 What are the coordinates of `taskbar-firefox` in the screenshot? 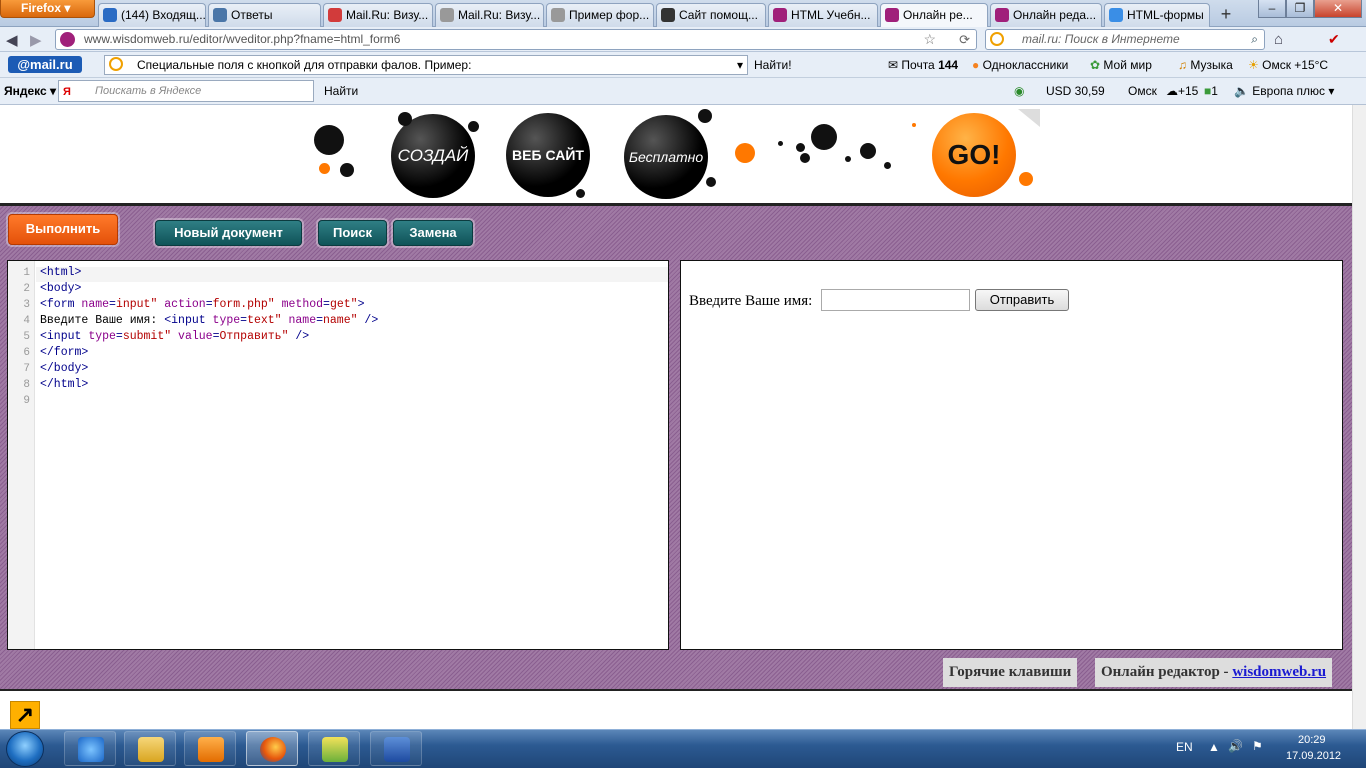 It's located at (272, 748).